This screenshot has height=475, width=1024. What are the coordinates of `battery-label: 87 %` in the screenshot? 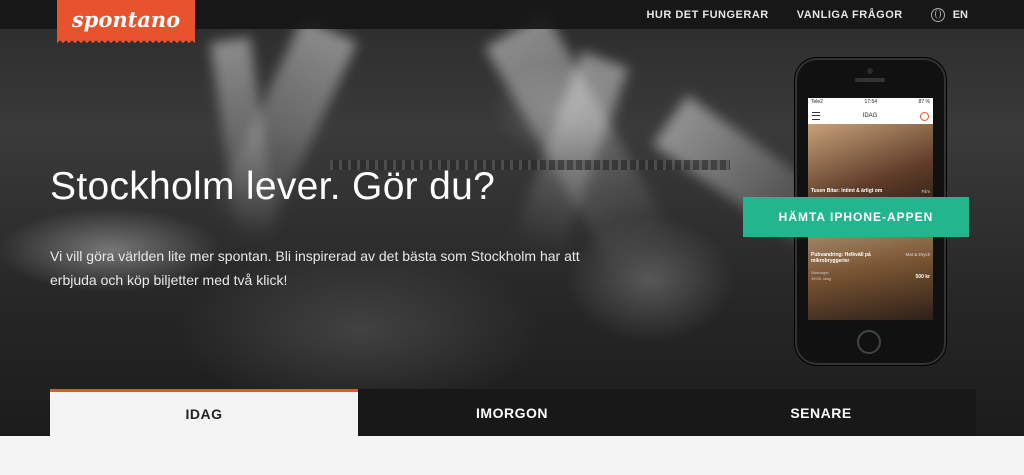 It's located at (924, 102).